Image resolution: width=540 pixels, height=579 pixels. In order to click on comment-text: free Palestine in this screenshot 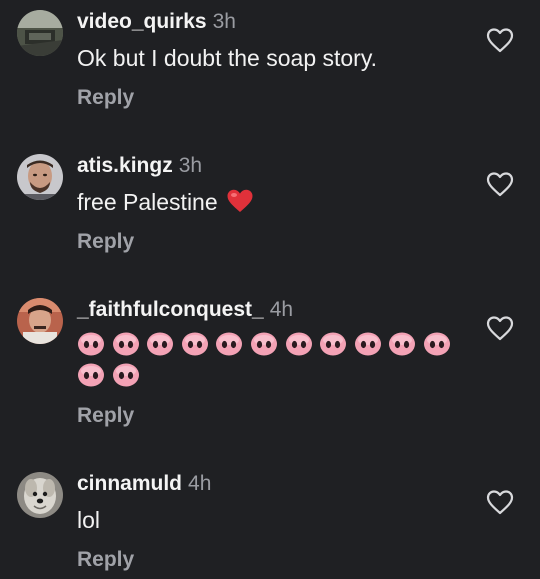, I will do `click(165, 202)`.